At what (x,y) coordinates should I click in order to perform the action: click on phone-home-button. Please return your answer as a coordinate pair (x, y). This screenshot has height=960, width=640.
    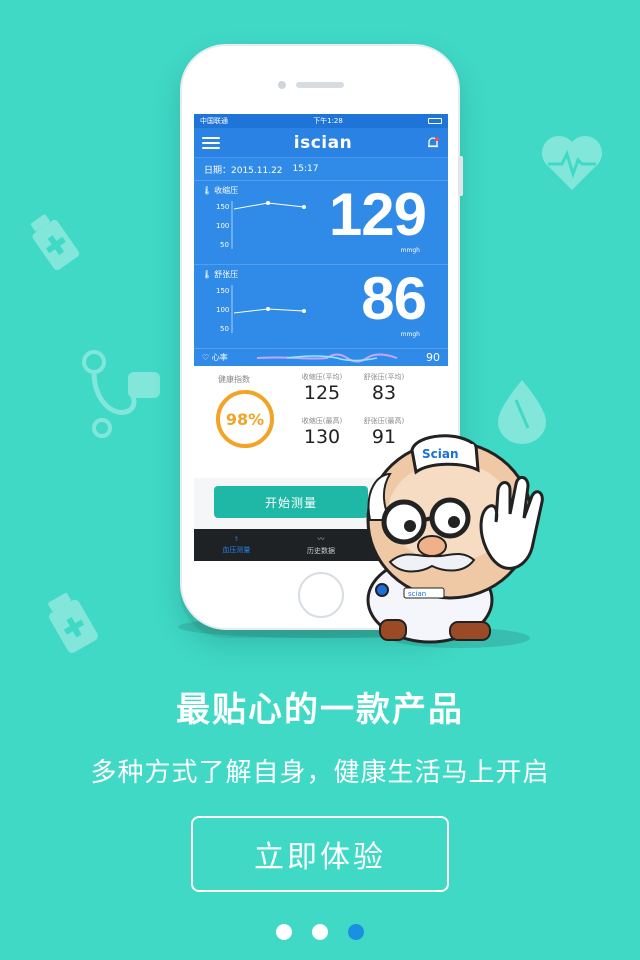
    Looking at the image, I should click on (321, 595).